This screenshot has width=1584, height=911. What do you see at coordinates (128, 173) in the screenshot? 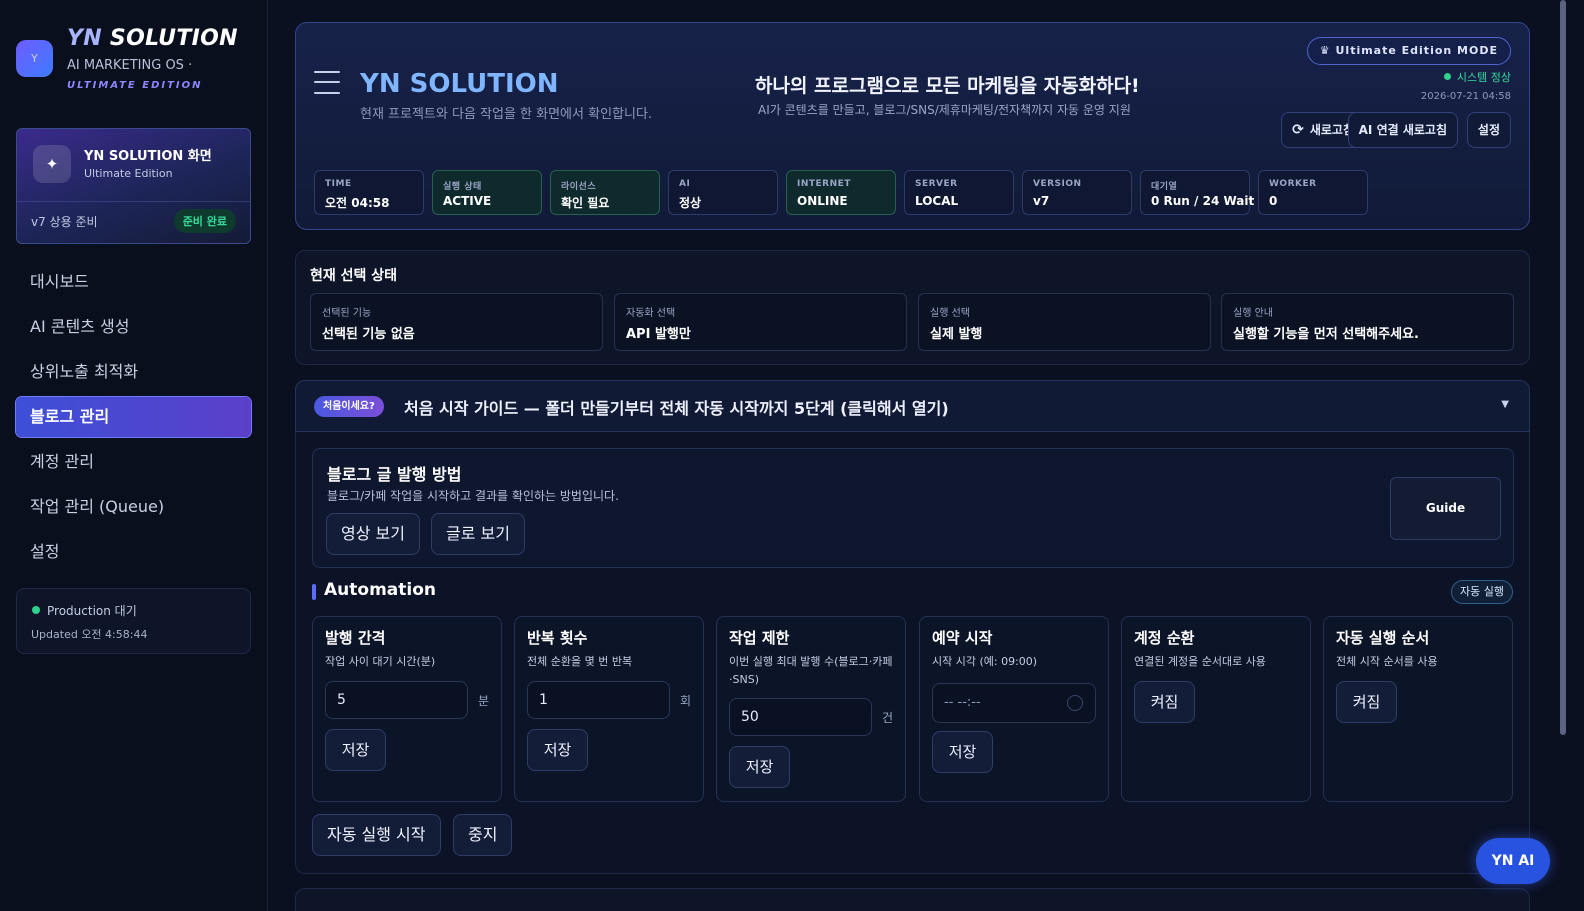
I see `screen-card-subtitle: Ultimate Edition` at bounding box center [128, 173].